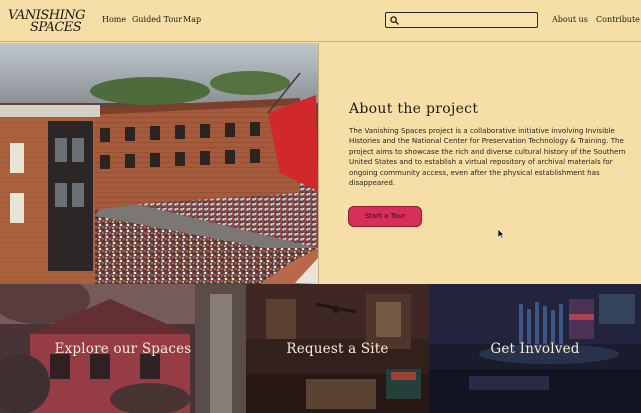 This screenshot has width=641, height=413. I want to click on card-label-request: Request a Site, so click(337, 349).